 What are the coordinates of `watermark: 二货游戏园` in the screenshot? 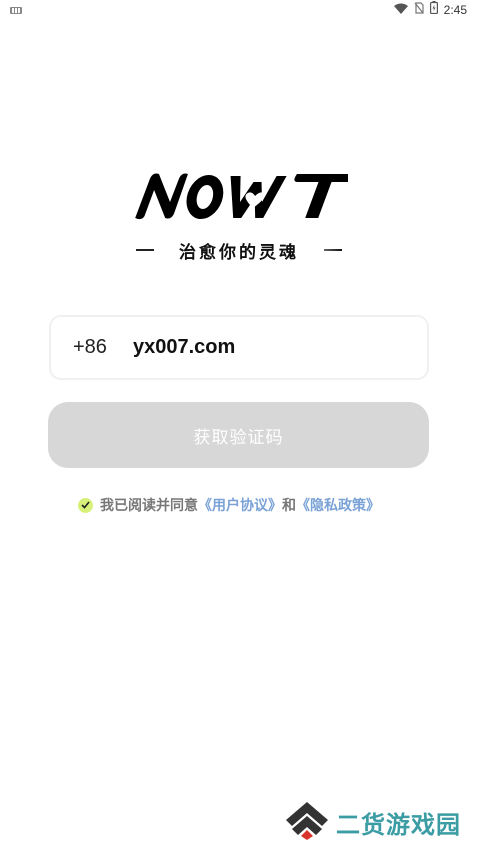 It's located at (379, 822).